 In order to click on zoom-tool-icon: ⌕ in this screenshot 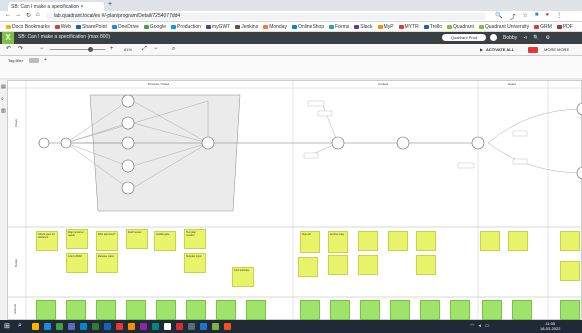, I will do `click(2, 99)`.